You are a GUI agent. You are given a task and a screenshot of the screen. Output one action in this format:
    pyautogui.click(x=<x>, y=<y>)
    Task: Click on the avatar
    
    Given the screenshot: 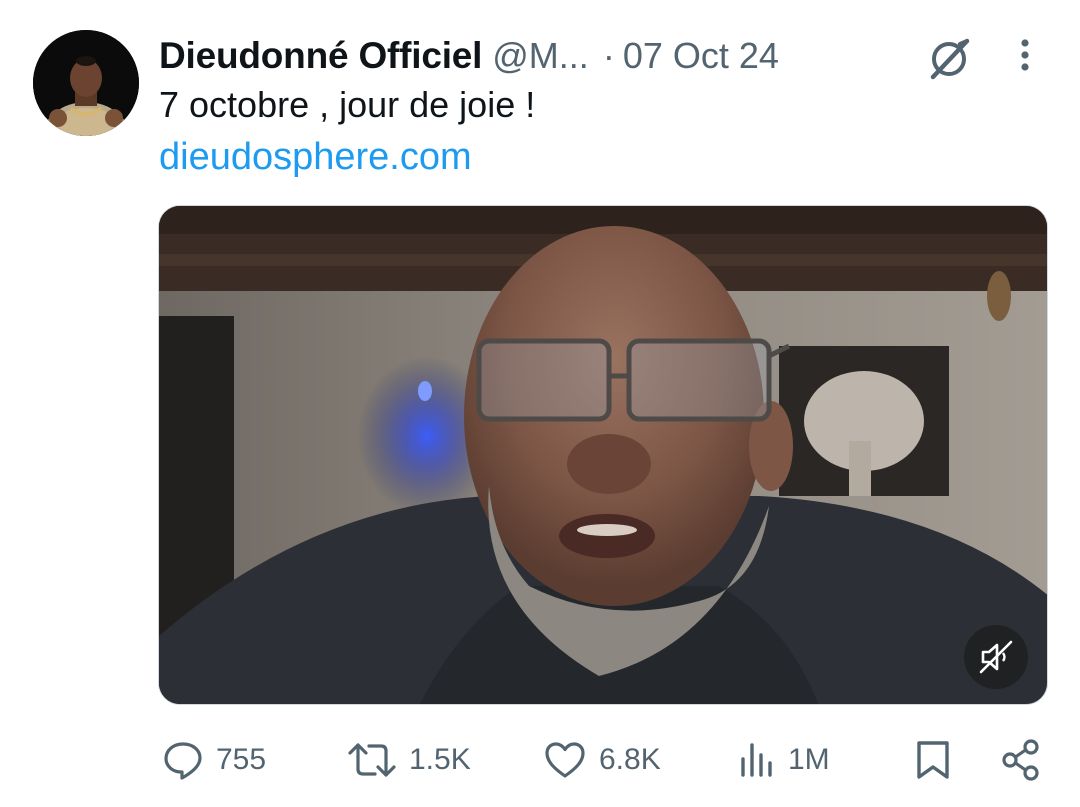 What is the action you would take?
    pyautogui.click(x=86, y=83)
    